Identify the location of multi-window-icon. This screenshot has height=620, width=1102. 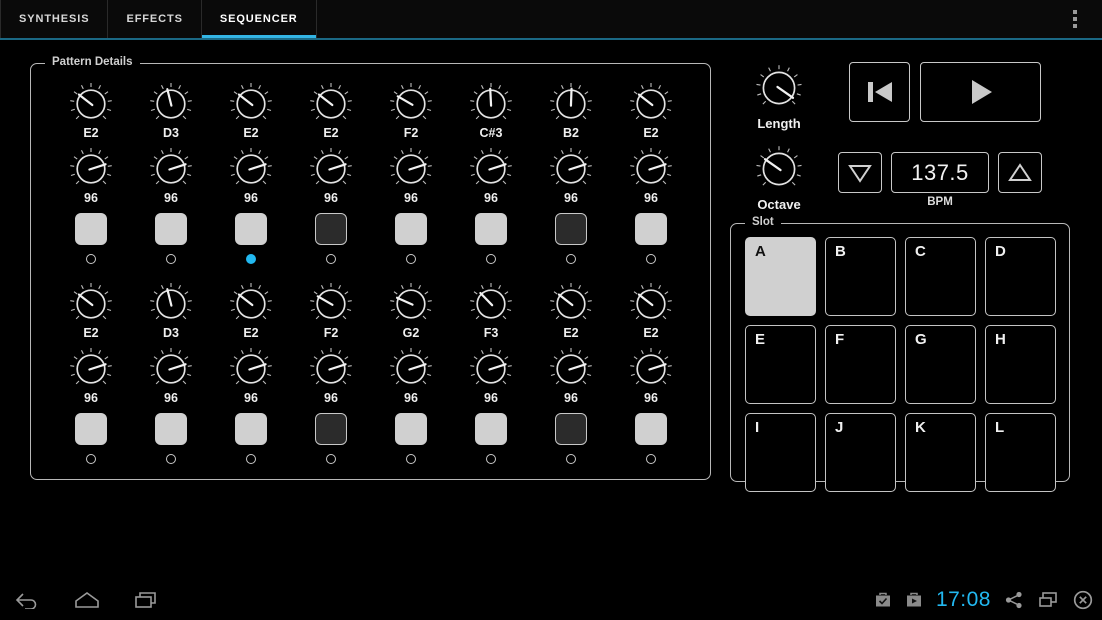
(1048, 600).